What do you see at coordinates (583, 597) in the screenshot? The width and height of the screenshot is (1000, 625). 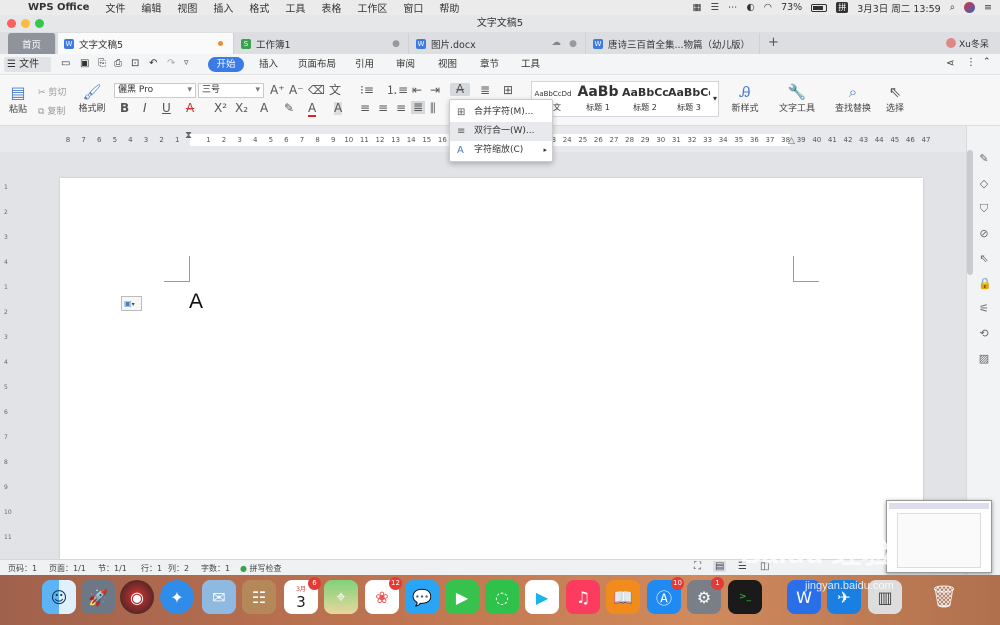 I see `music-icon: ♫` at bounding box center [583, 597].